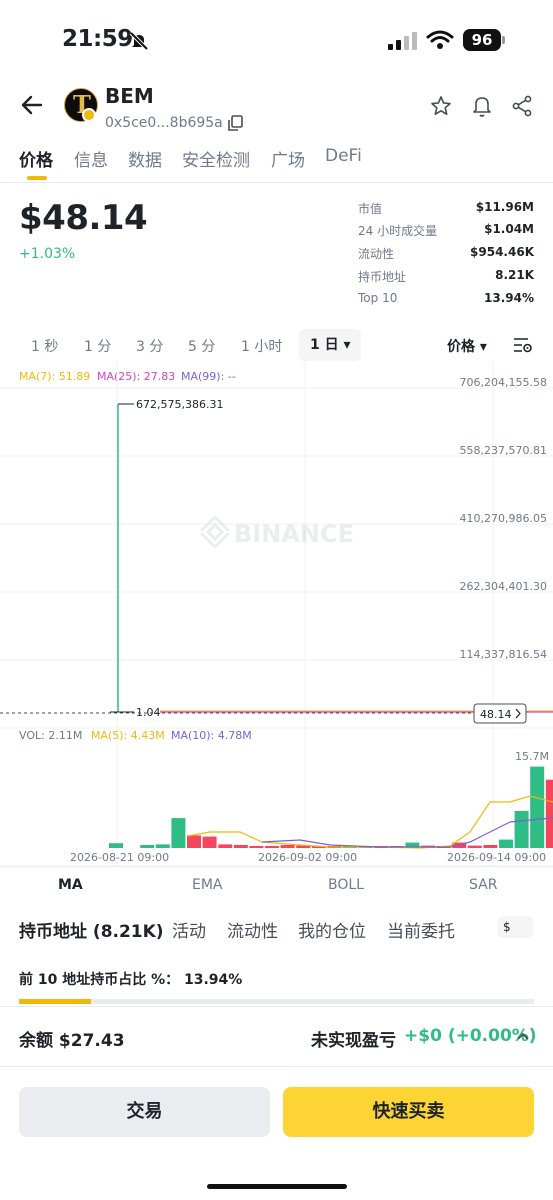 The height and width of the screenshot is (1200, 553). I want to click on balance: 余额 $27.43, so click(72, 1041).